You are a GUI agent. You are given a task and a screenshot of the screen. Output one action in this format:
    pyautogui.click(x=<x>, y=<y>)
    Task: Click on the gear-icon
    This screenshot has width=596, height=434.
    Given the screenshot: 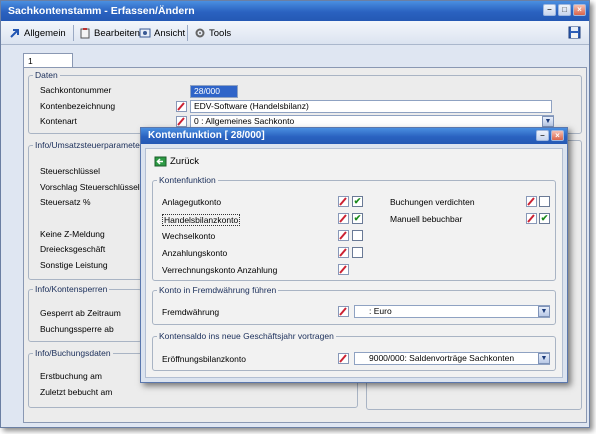 What is the action you would take?
    pyautogui.click(x=200, y=33)
    